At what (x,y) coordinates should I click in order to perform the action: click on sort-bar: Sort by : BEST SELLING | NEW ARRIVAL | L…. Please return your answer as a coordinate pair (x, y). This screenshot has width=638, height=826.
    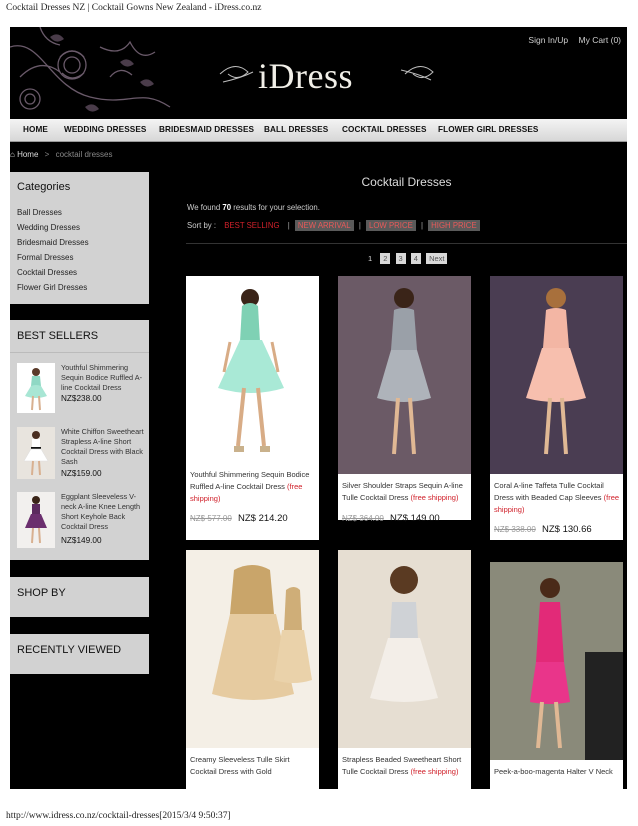
    Looking at the image, I should click on (335, 225).